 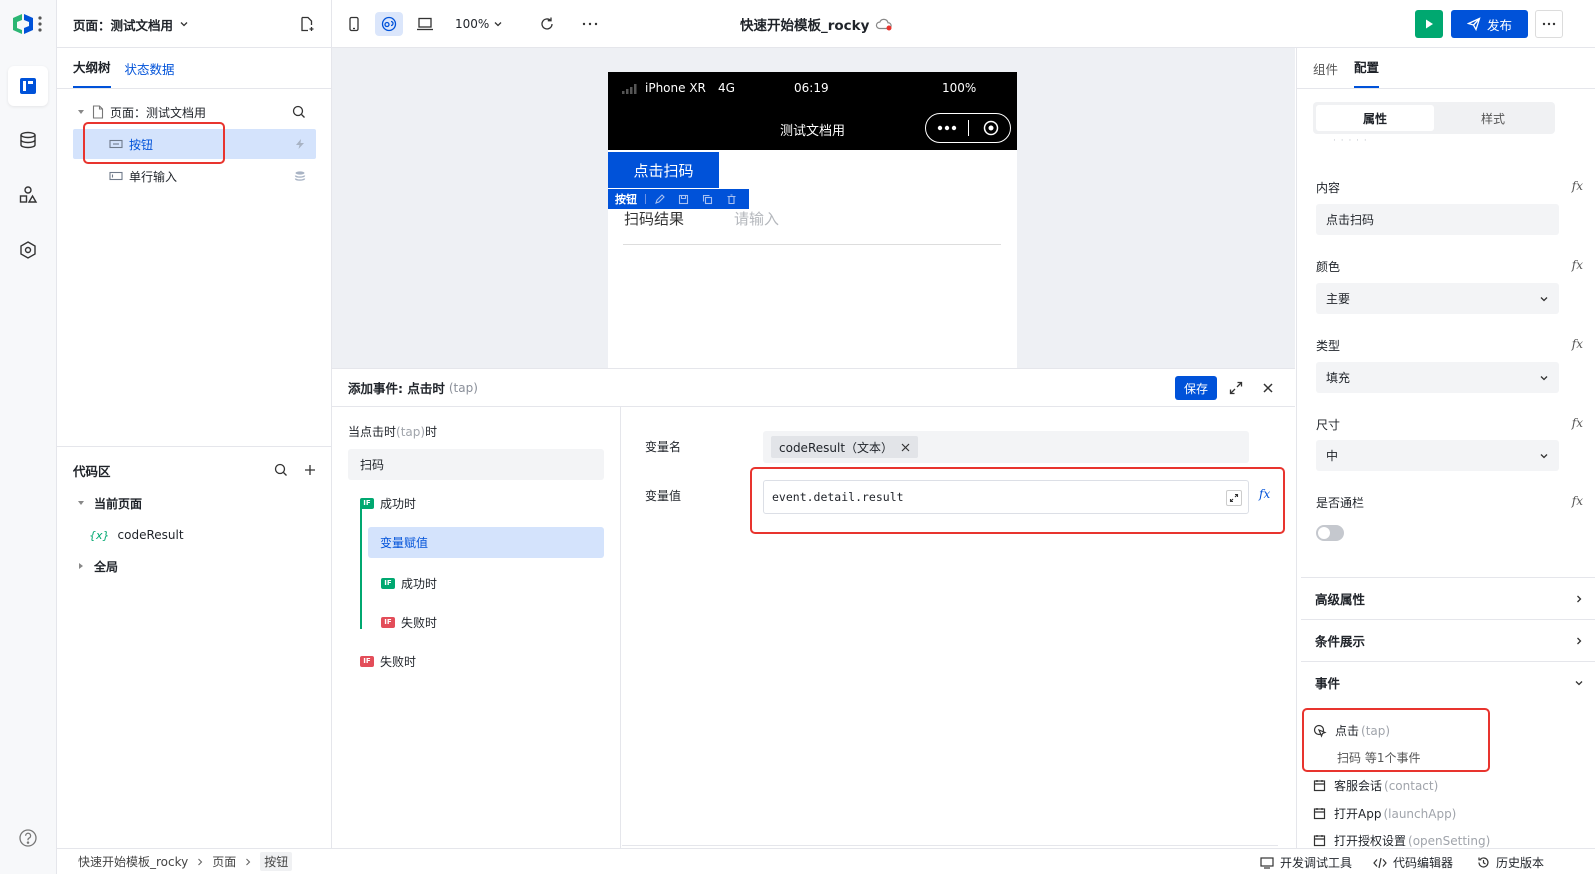 I want to click on field-input: 请输入, so click(x=756, y=218).